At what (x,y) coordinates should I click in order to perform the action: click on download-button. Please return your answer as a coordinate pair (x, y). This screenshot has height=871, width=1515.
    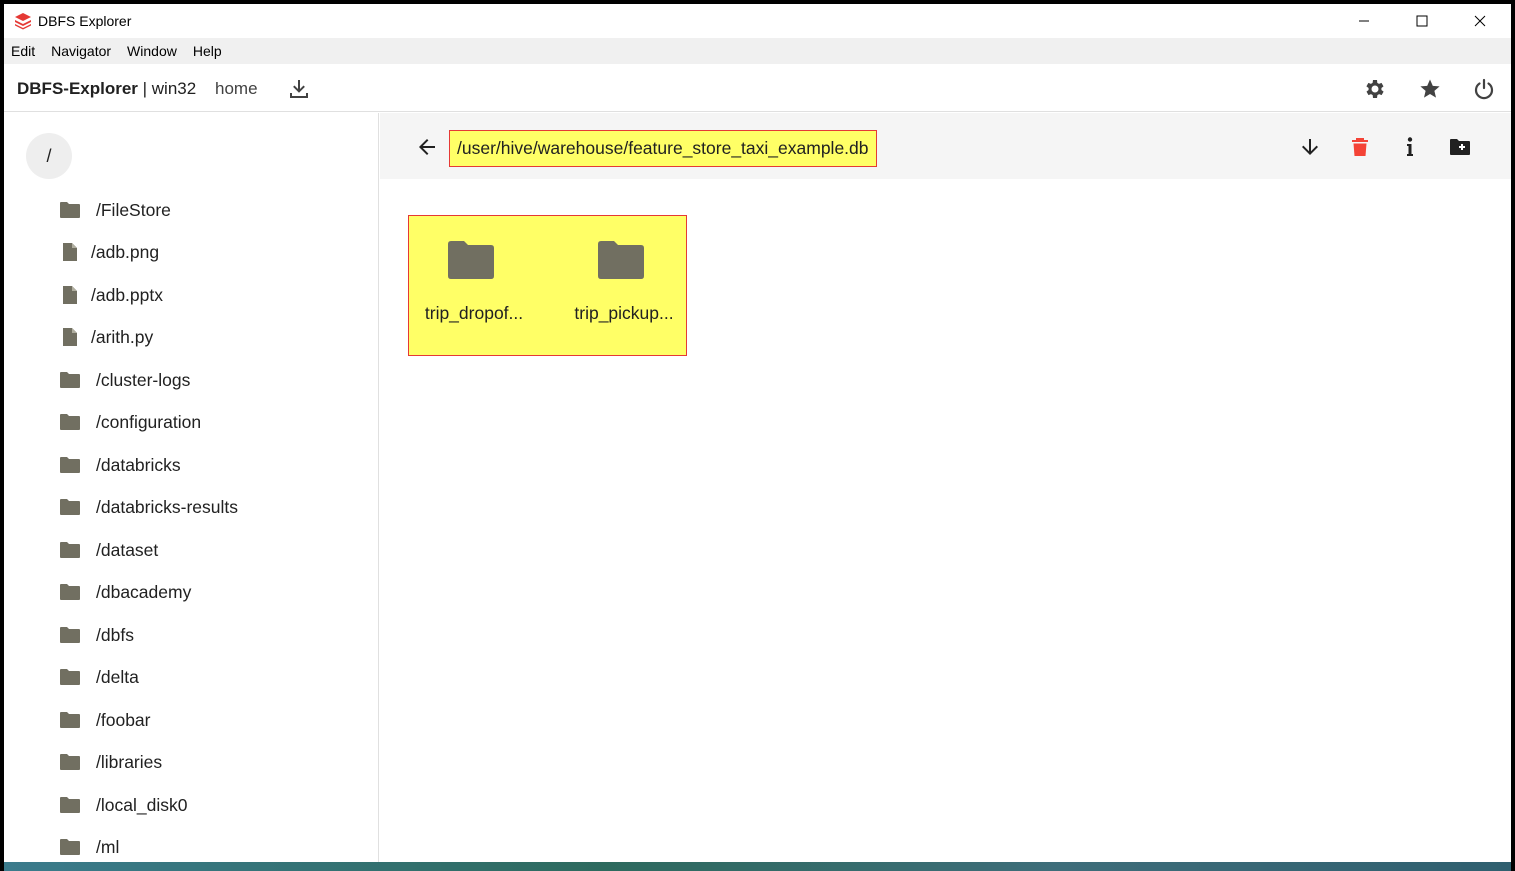
    Looking at the image, I should click on (1310, 147).